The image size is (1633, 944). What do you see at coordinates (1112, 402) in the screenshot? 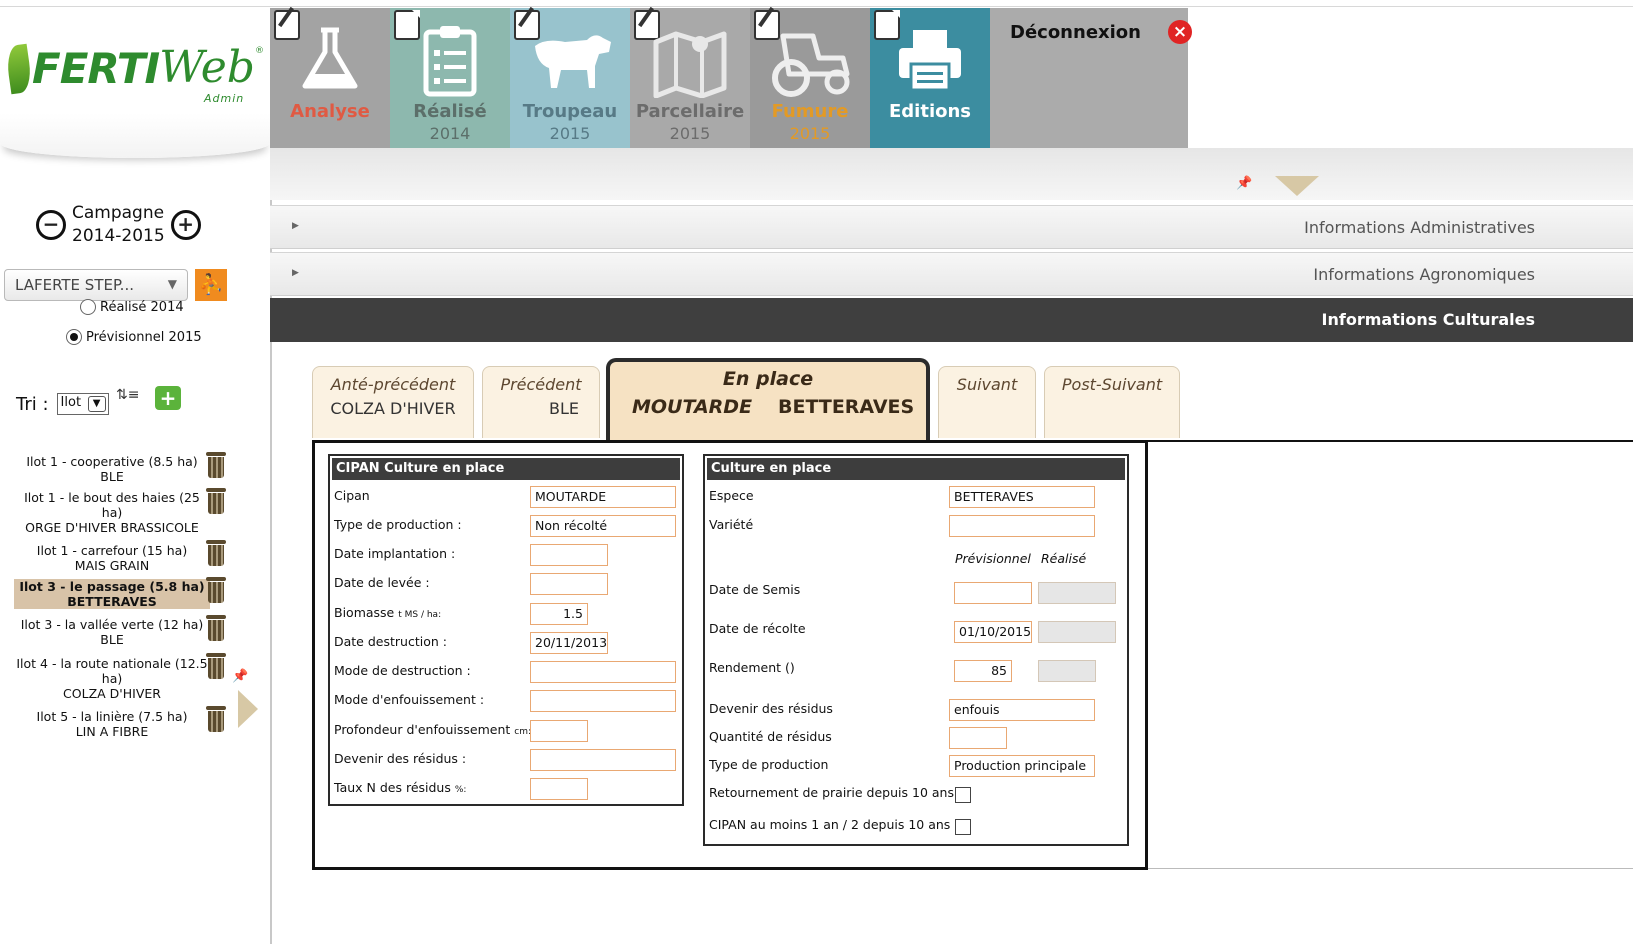
I see `tab-post-suivant: Post-Suivant` at bounding box center [1112, 402].